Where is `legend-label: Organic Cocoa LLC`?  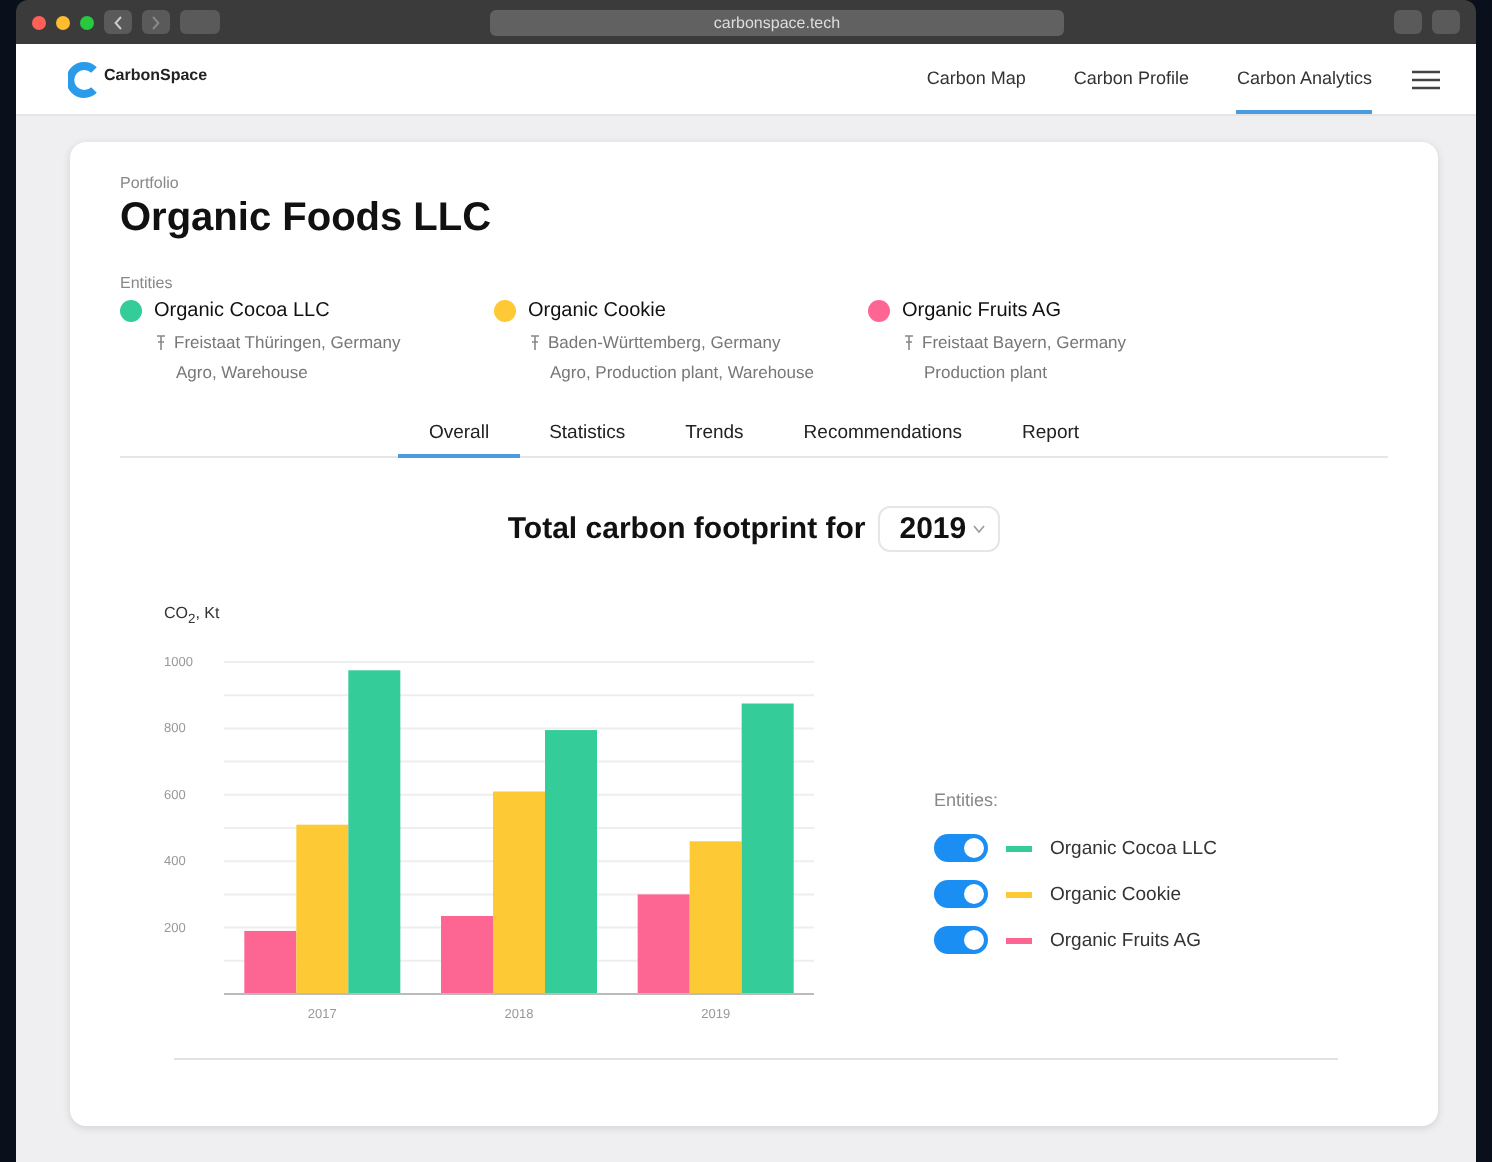
legend-label: Organic Cocoa LLC is located at coordinates (1133, 848).